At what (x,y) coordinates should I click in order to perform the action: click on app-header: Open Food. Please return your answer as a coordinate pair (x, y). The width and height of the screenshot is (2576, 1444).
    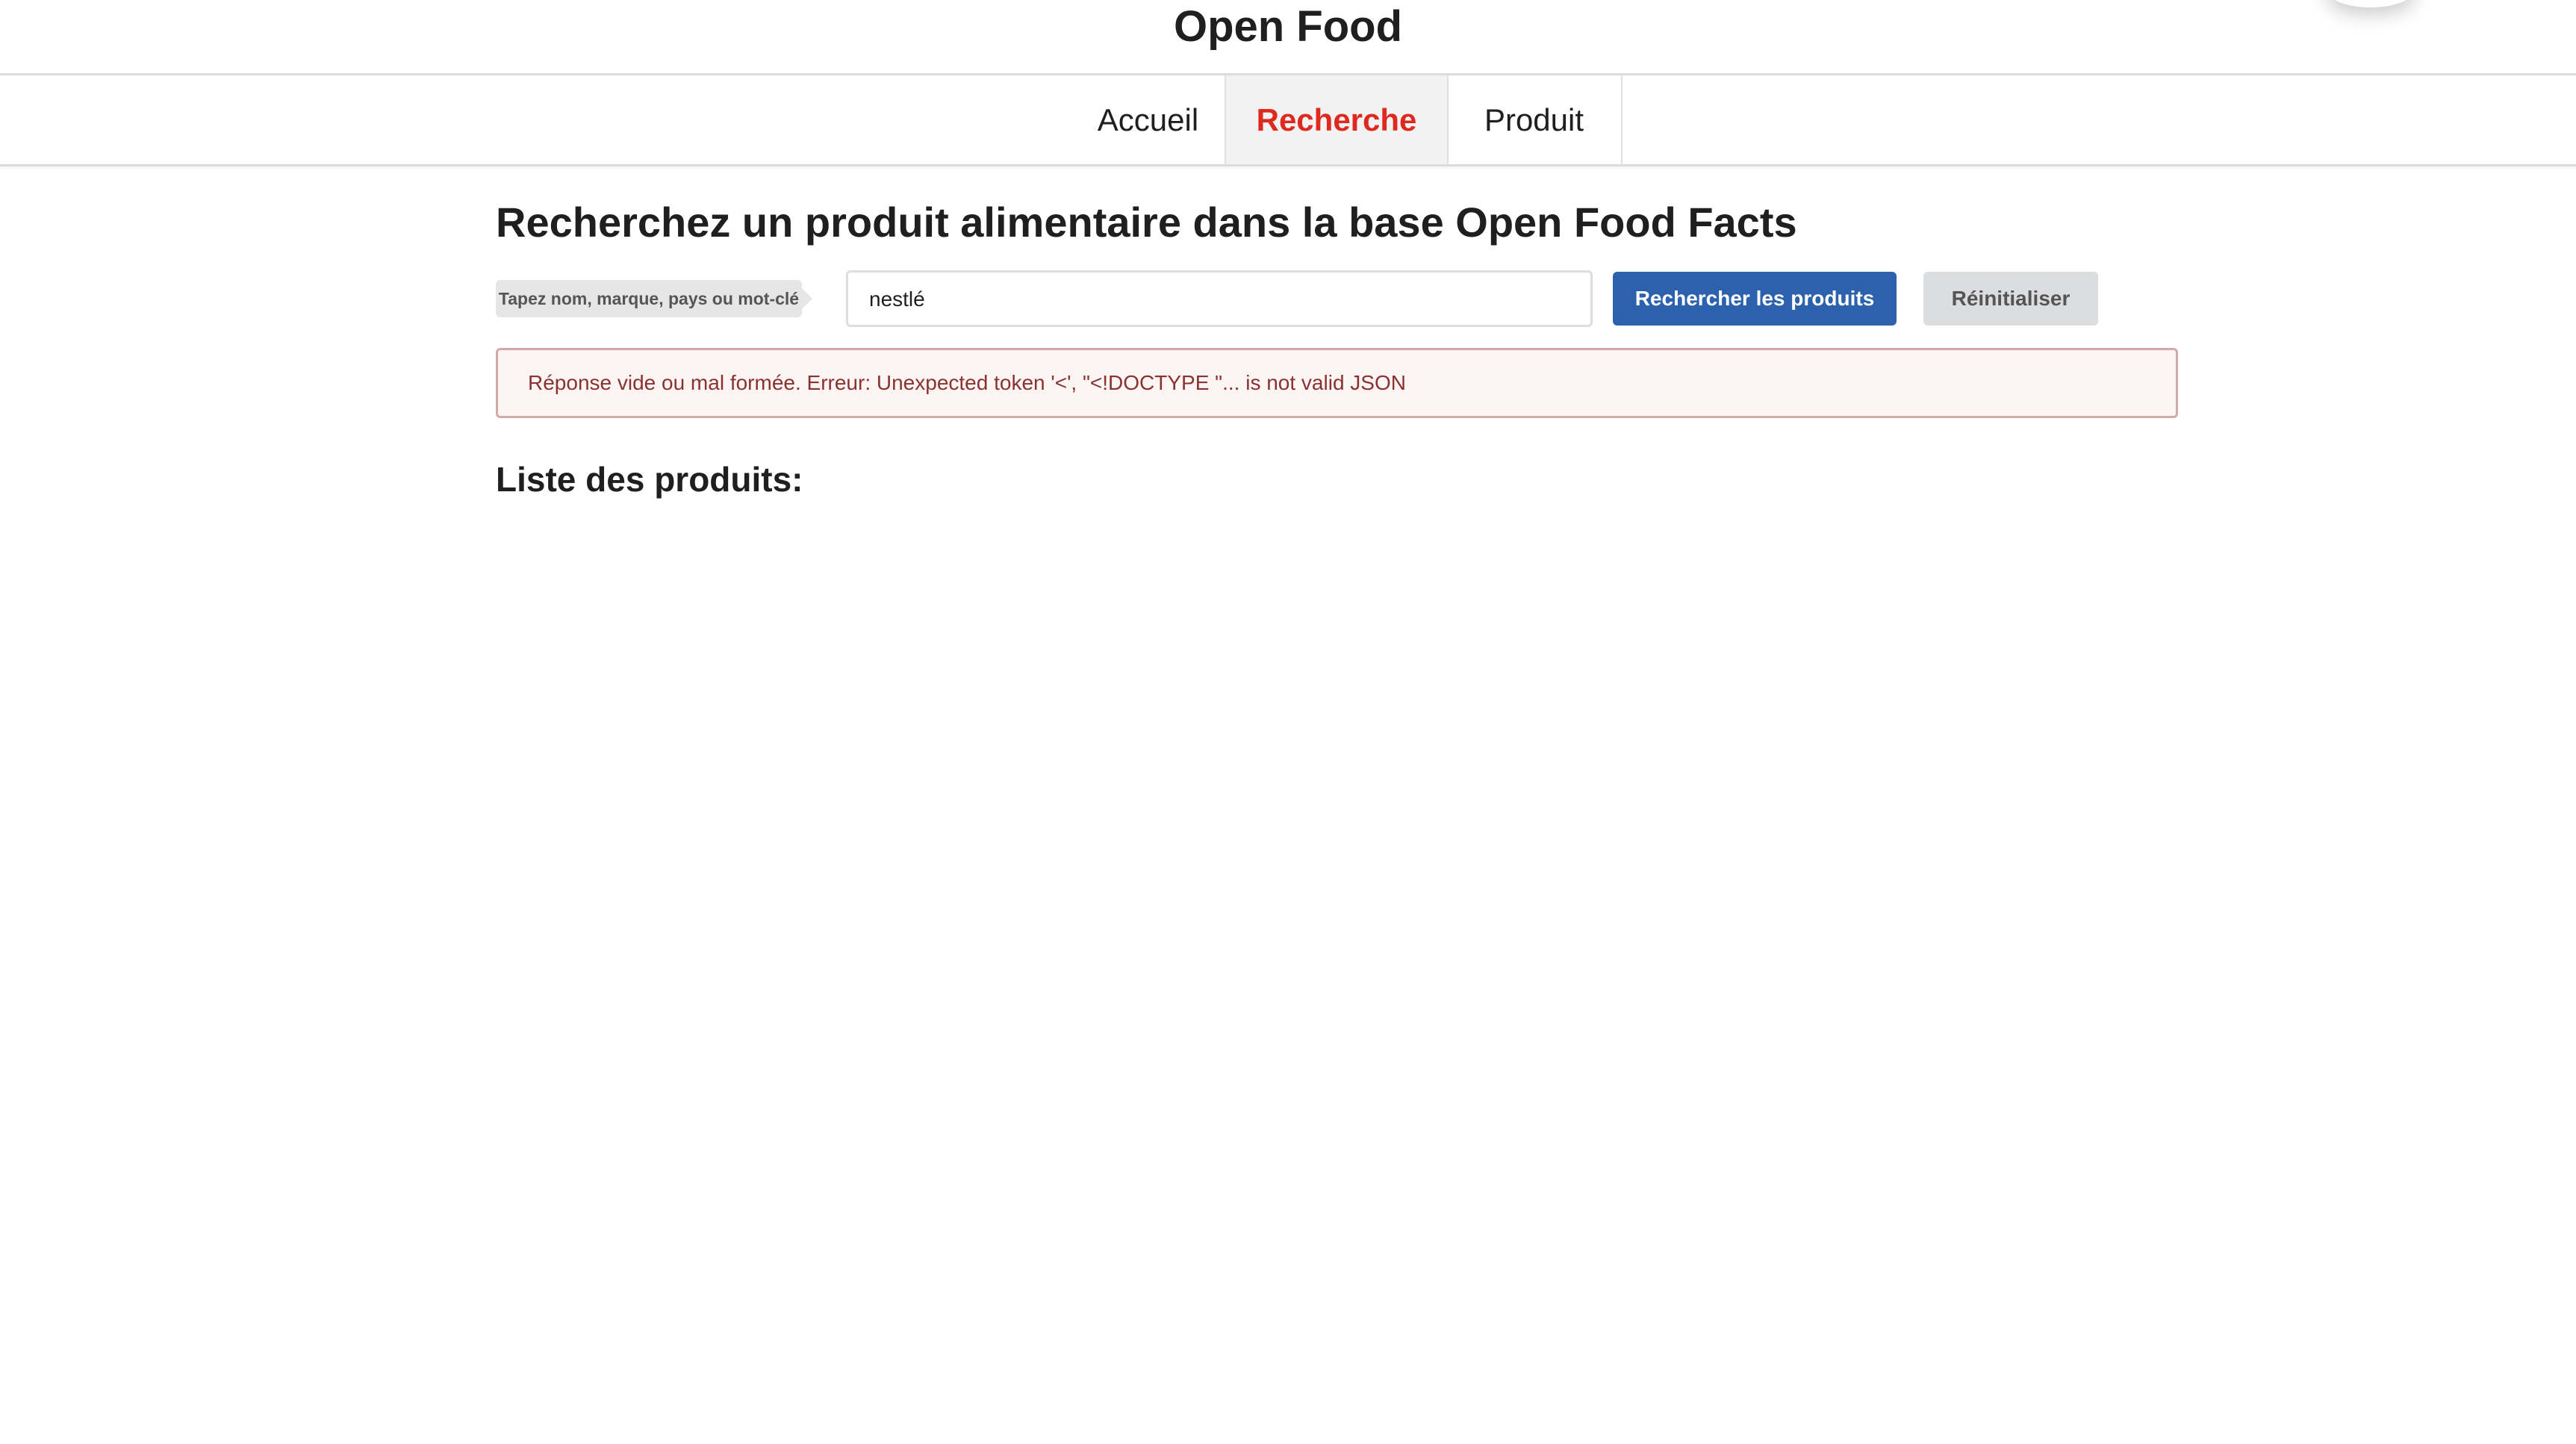
    Looking at the image, I should click on (1288, 37).